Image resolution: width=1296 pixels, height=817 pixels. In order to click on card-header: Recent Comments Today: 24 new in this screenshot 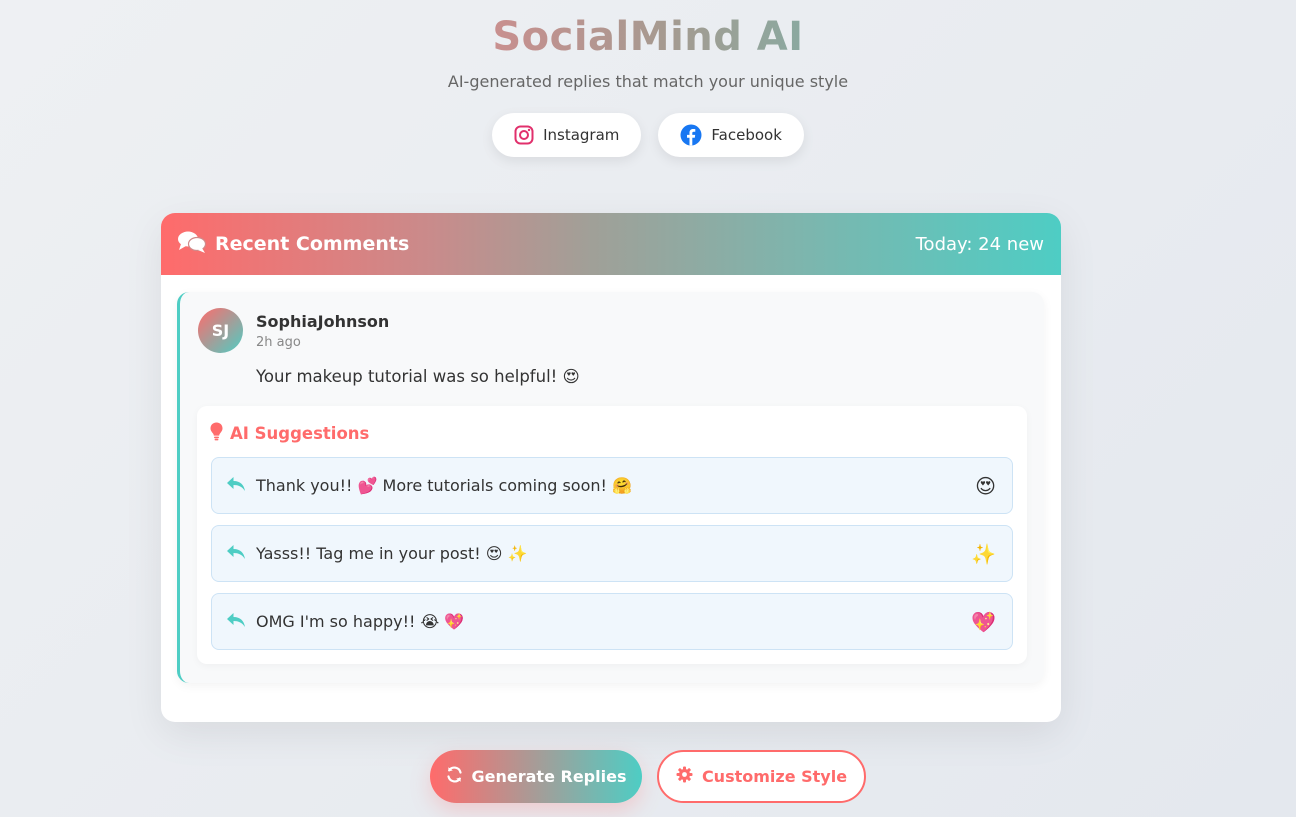, I will do `click(611, 244)`.